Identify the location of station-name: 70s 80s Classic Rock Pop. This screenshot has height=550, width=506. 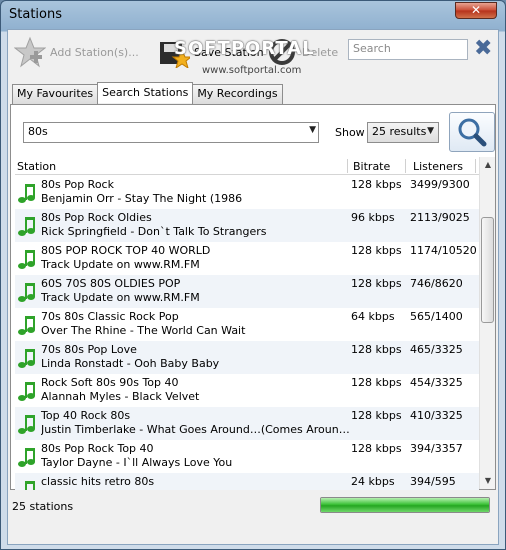
(110, 316).